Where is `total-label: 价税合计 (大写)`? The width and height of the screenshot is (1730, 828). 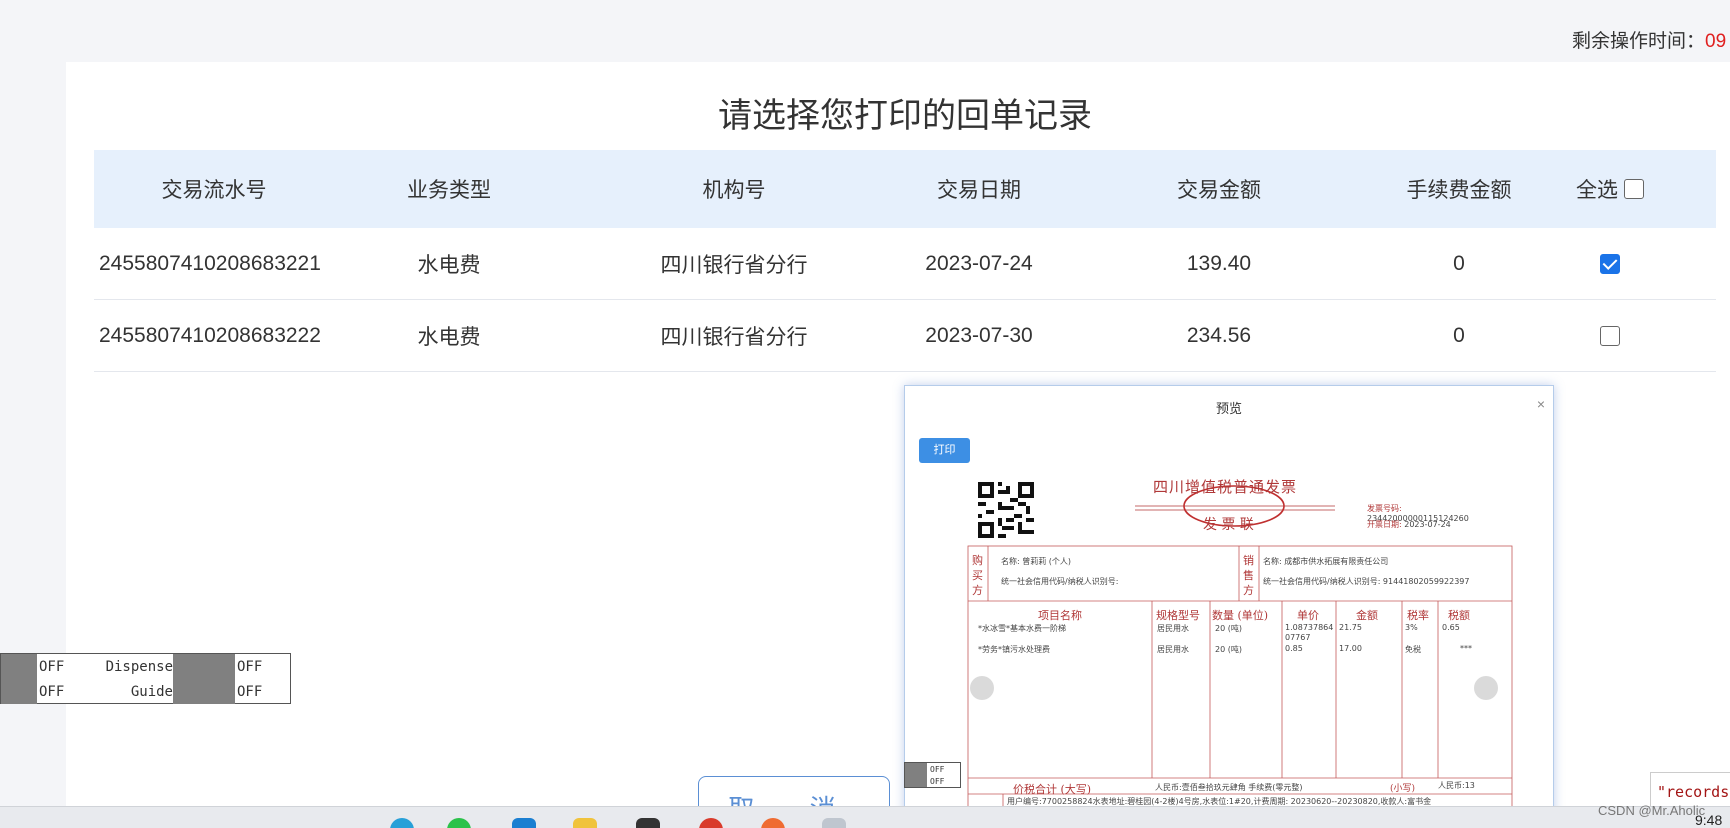 total-label: 价税合计 (大写) is located at coordinates (1052, 789).